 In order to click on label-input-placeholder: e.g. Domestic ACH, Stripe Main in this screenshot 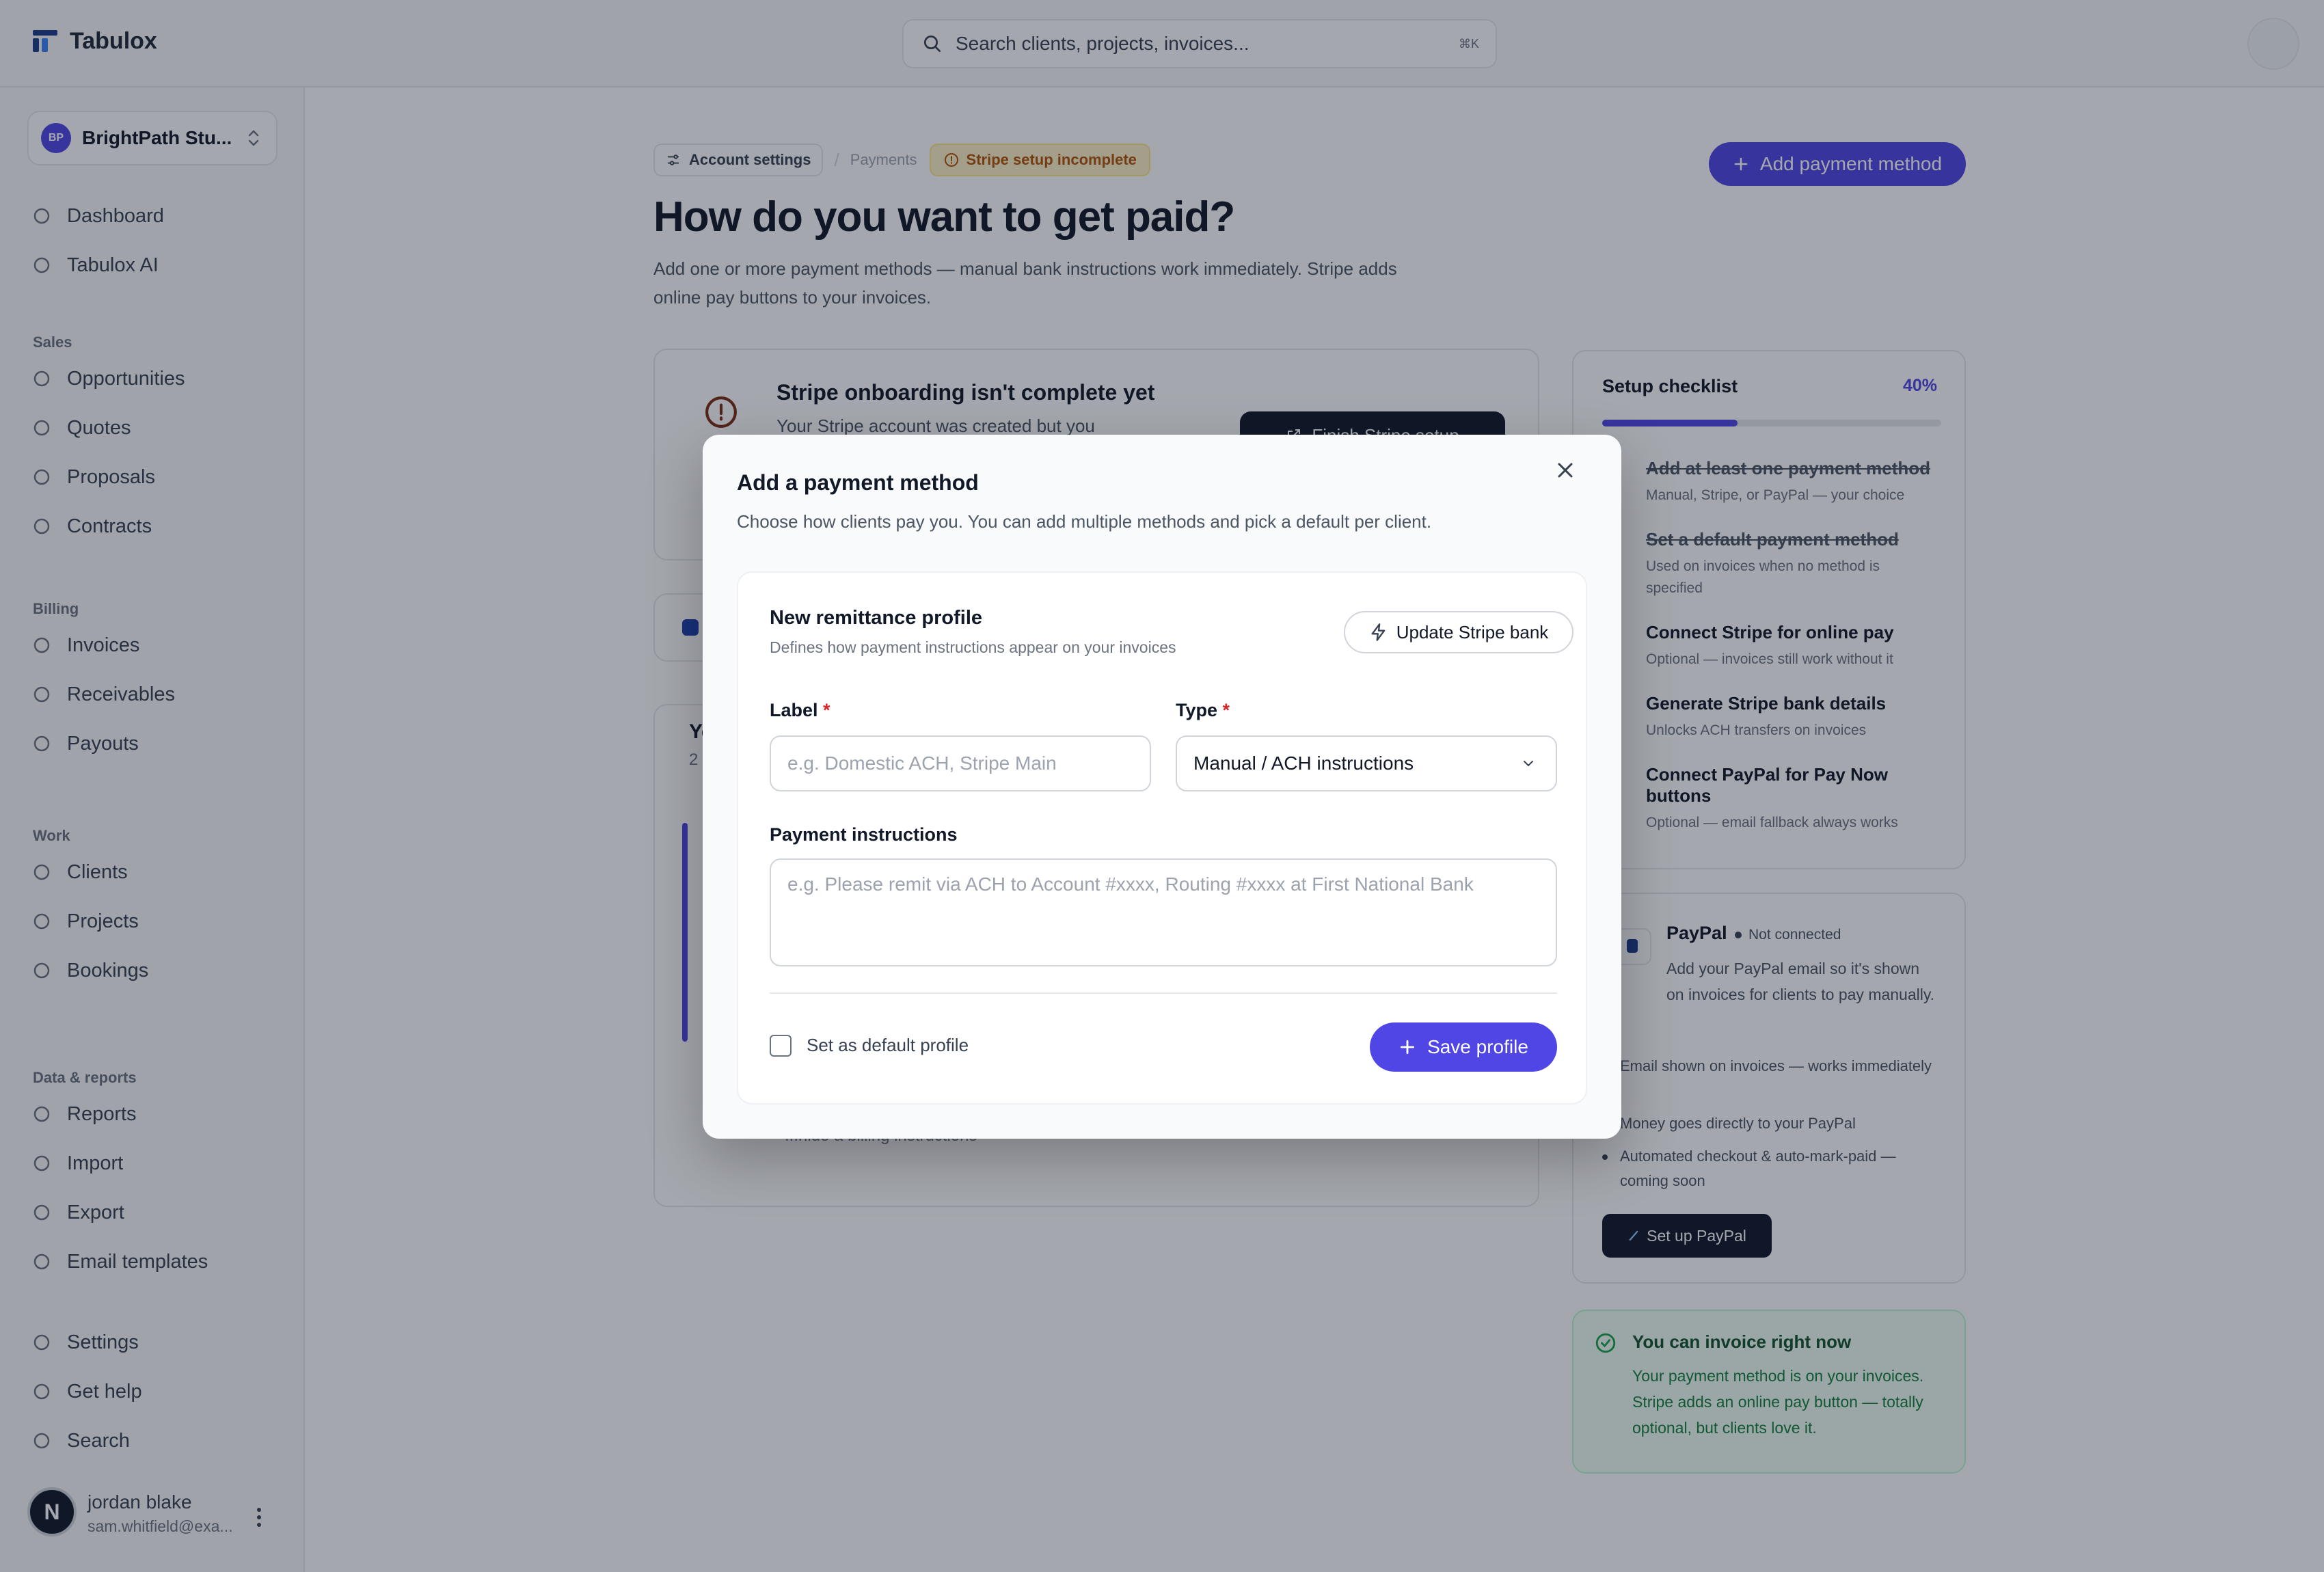, I will do `click(922, 763)`.